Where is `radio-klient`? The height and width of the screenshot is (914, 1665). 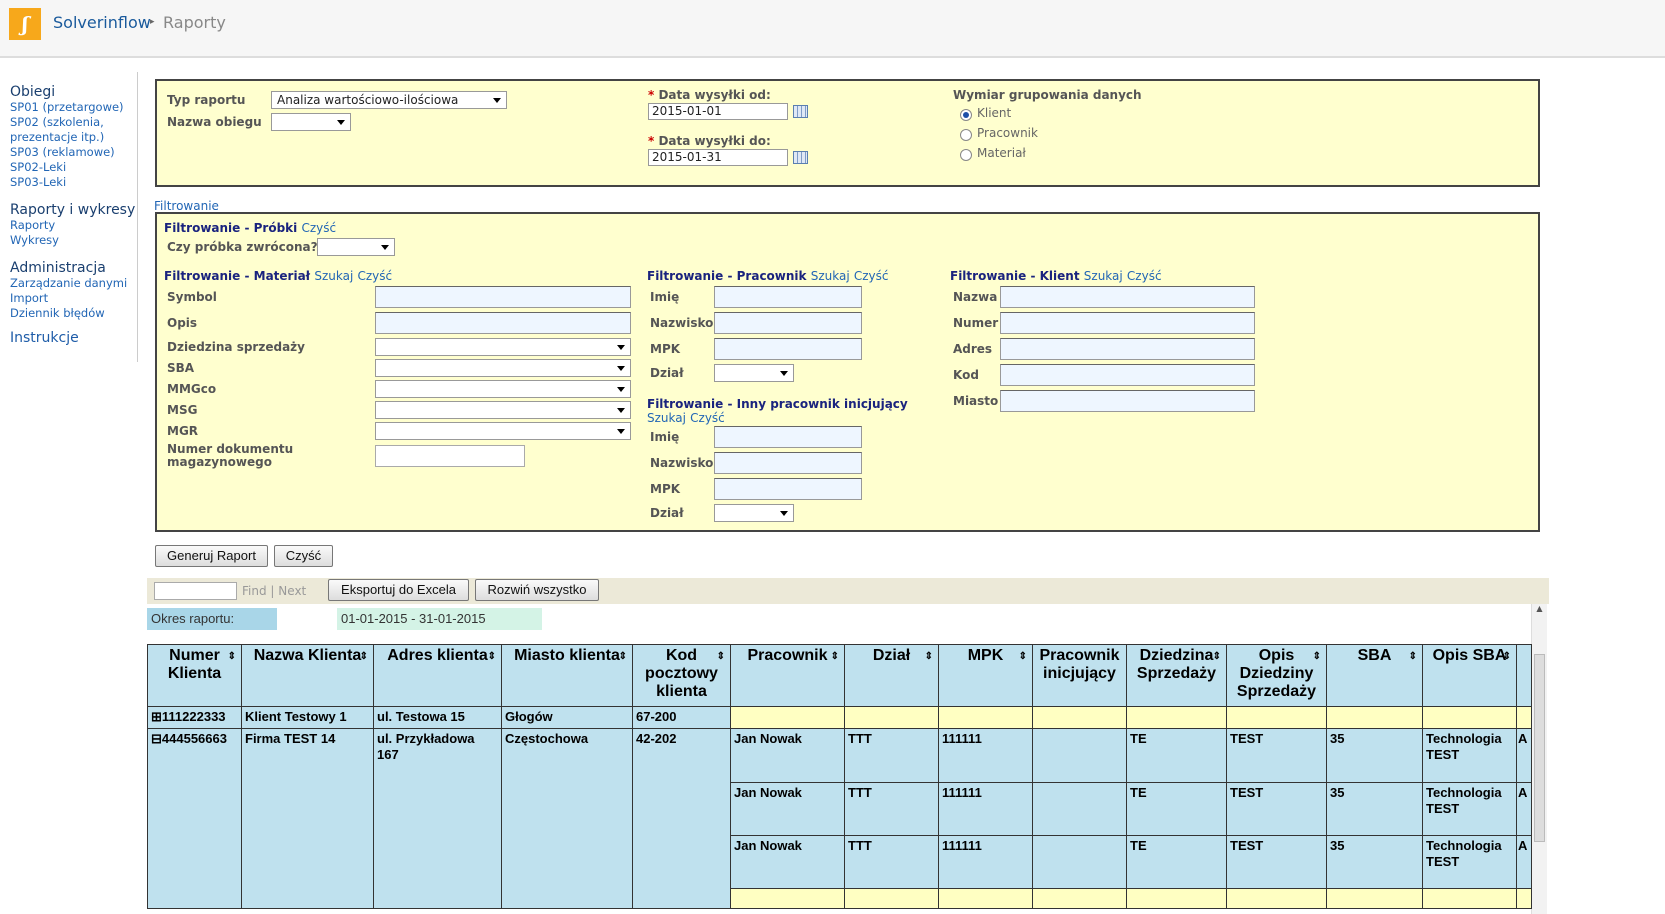
radio-klient is located at coordinates (966, 115).